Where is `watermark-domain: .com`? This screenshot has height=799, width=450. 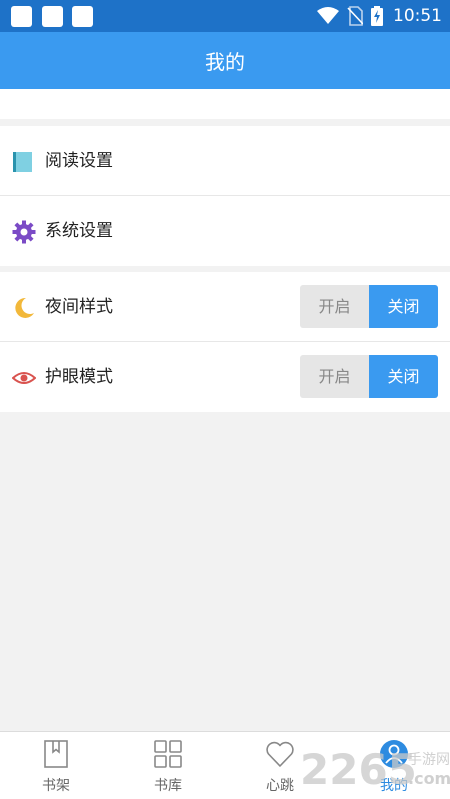
watermark-domain: .com is located at coordinates (429, 778).